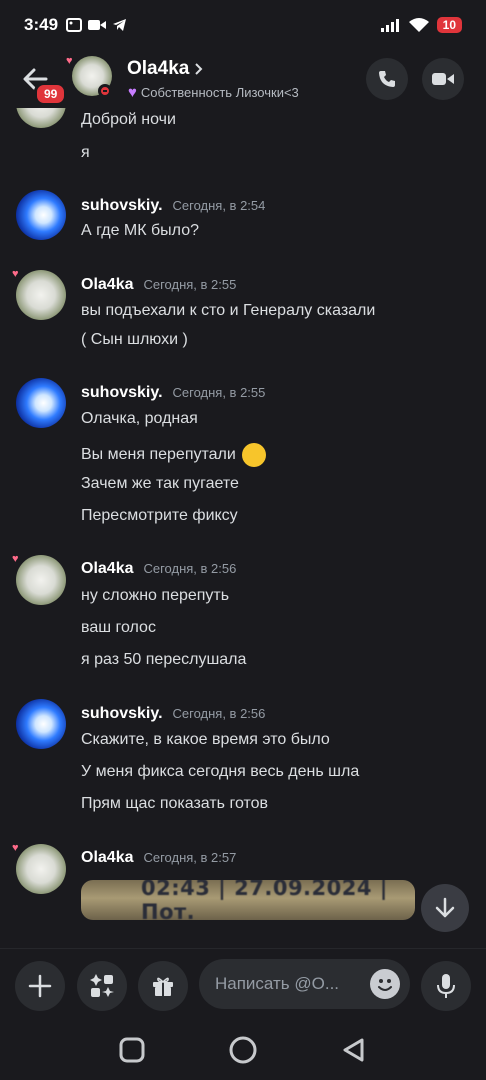  What do you see at coordinates (85, 152) in the screenshot?
I see `message-text: я` at bounding box center [85, 152].